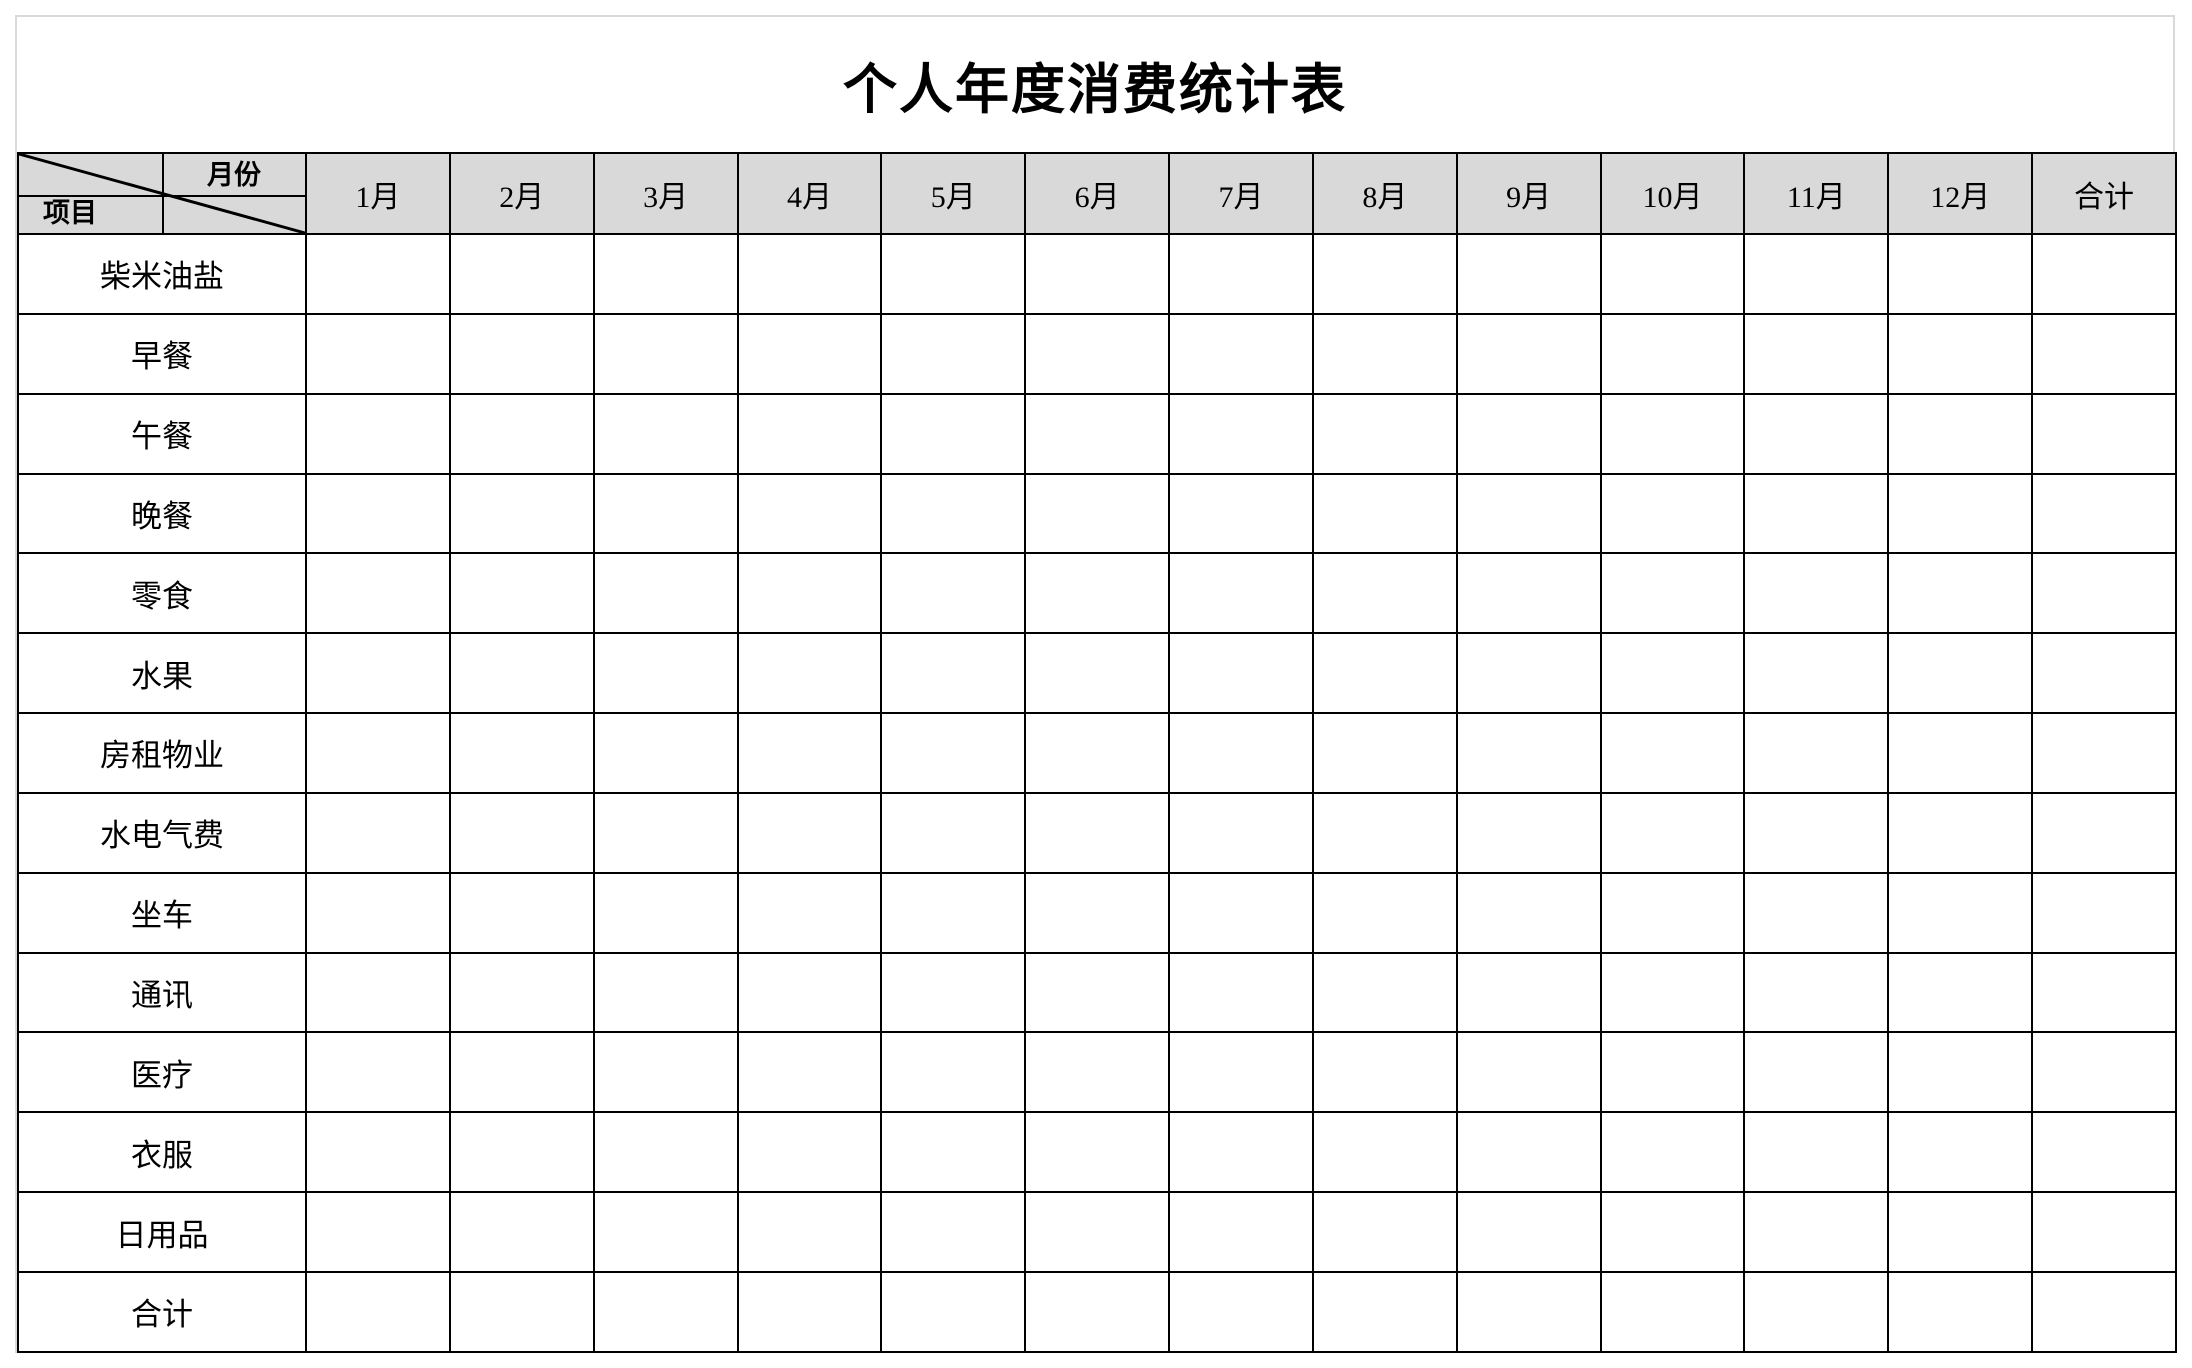  What do you see at coordinates (1097, 513) in the screenshot?
I see `data-cell-r4-c6` at bounding box center [1097, 513].